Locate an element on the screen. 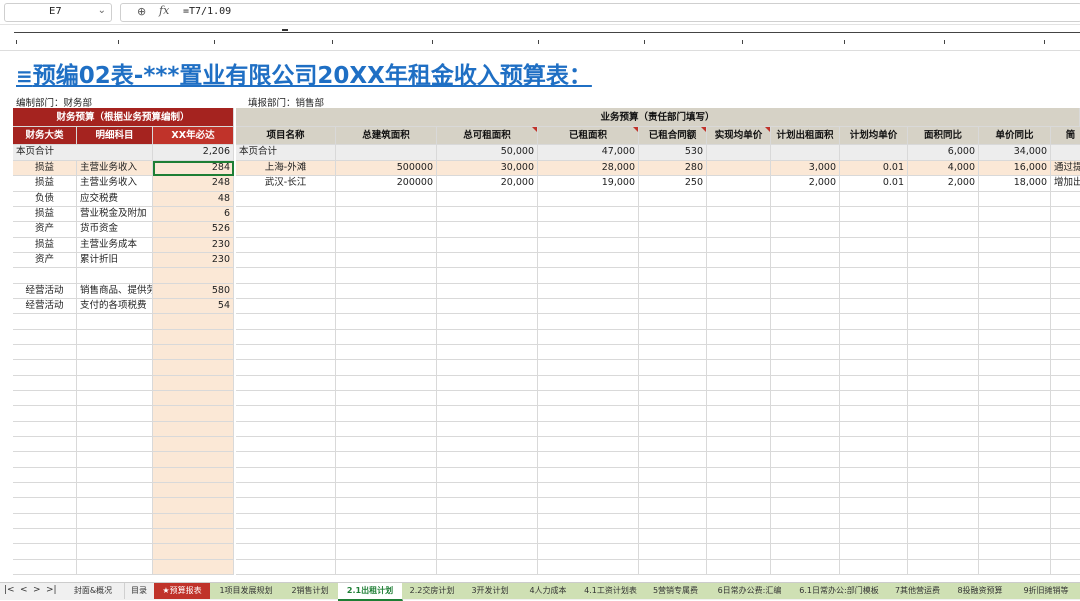 The height and width of the screenshot is (601, 1080). table-cell-category: 损益 is located at coordinates (45, 169).